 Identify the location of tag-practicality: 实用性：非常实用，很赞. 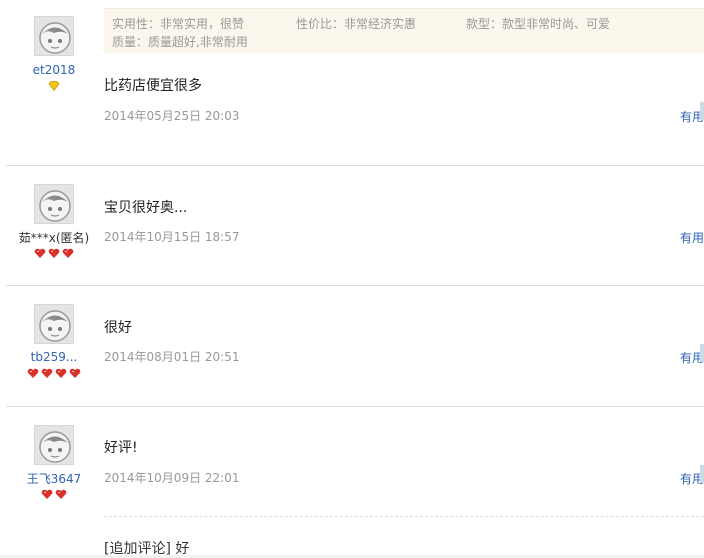
(178, 24).